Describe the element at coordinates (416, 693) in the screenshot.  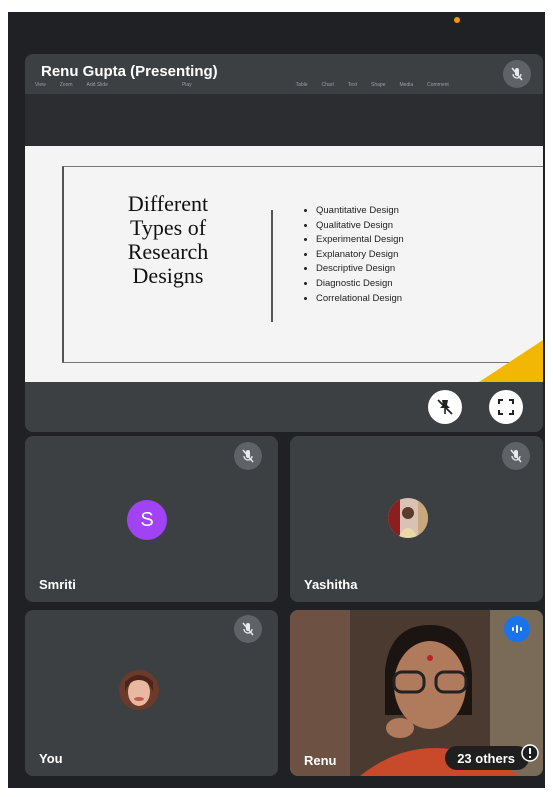
I see `participant-tile-renu: Renu 23 others` at that location.